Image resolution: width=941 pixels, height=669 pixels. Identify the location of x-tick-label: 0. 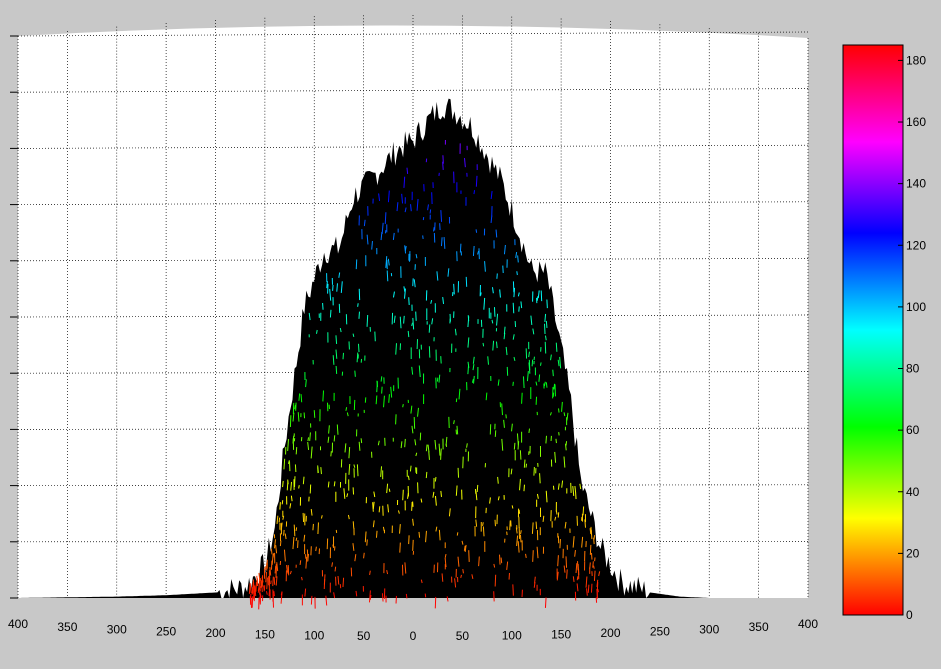
(413, 636).